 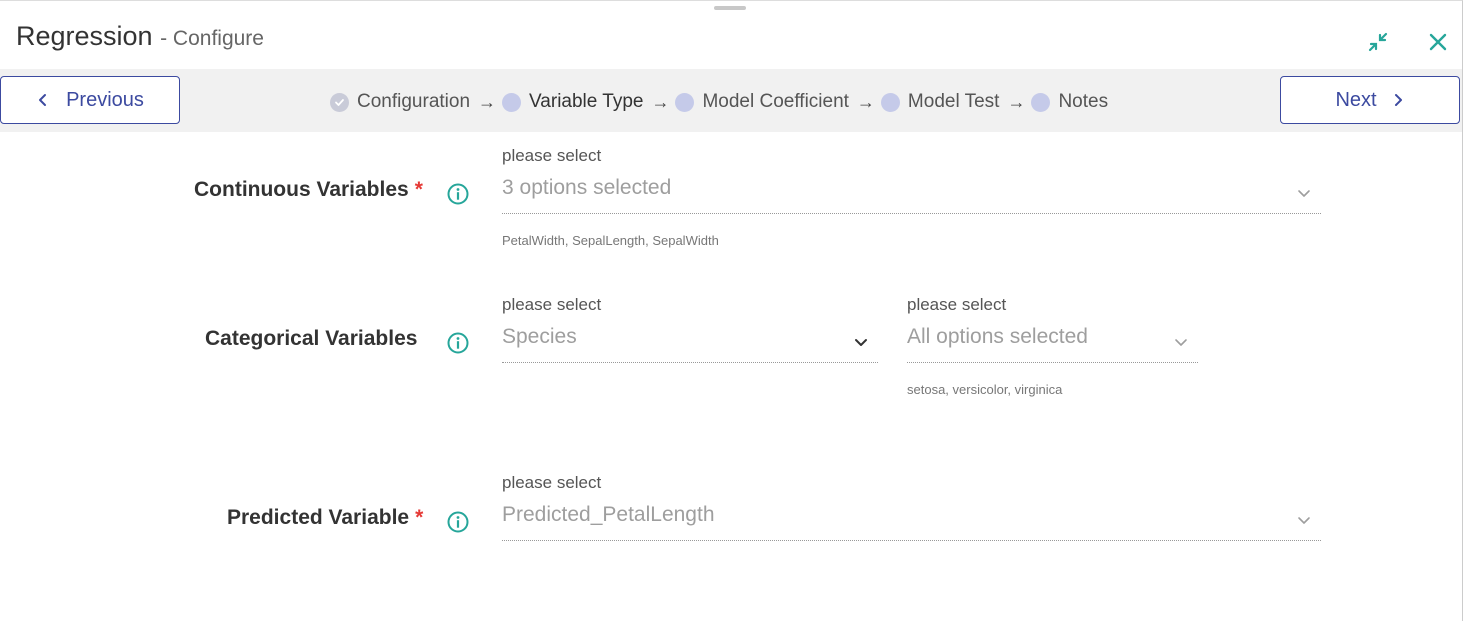 I want to click on select-value: Predicted_PetalLength, so click(x=608, y=514).